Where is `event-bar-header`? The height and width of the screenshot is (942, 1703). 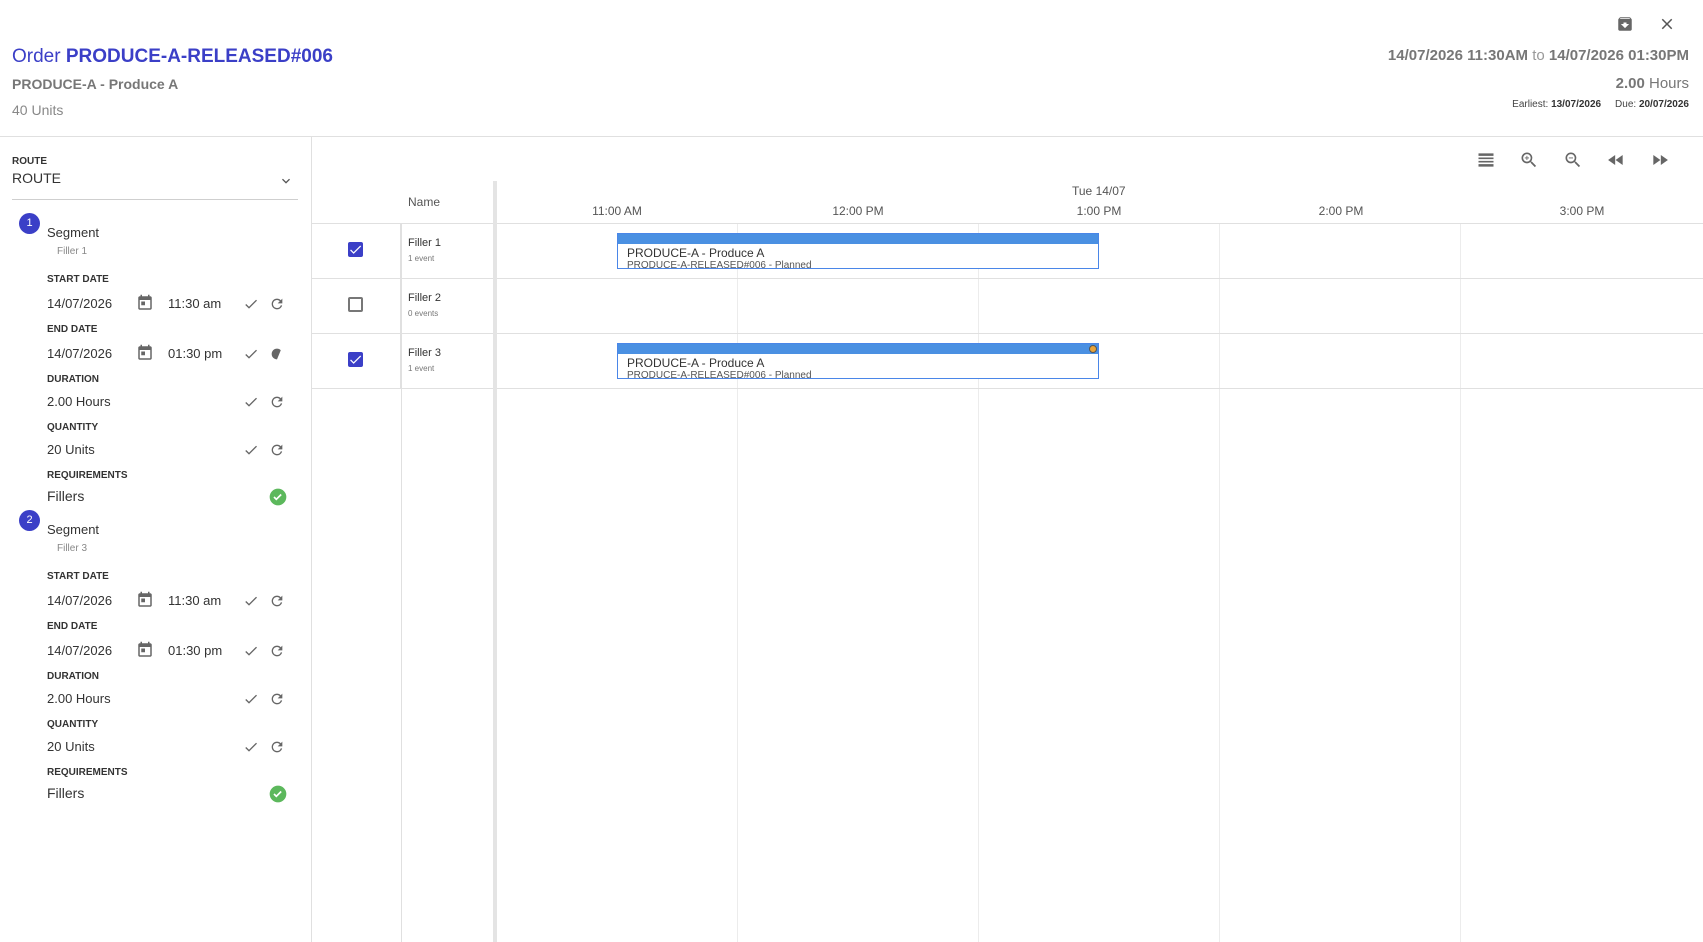 event-bar-header is located at coordinates (858, 349).